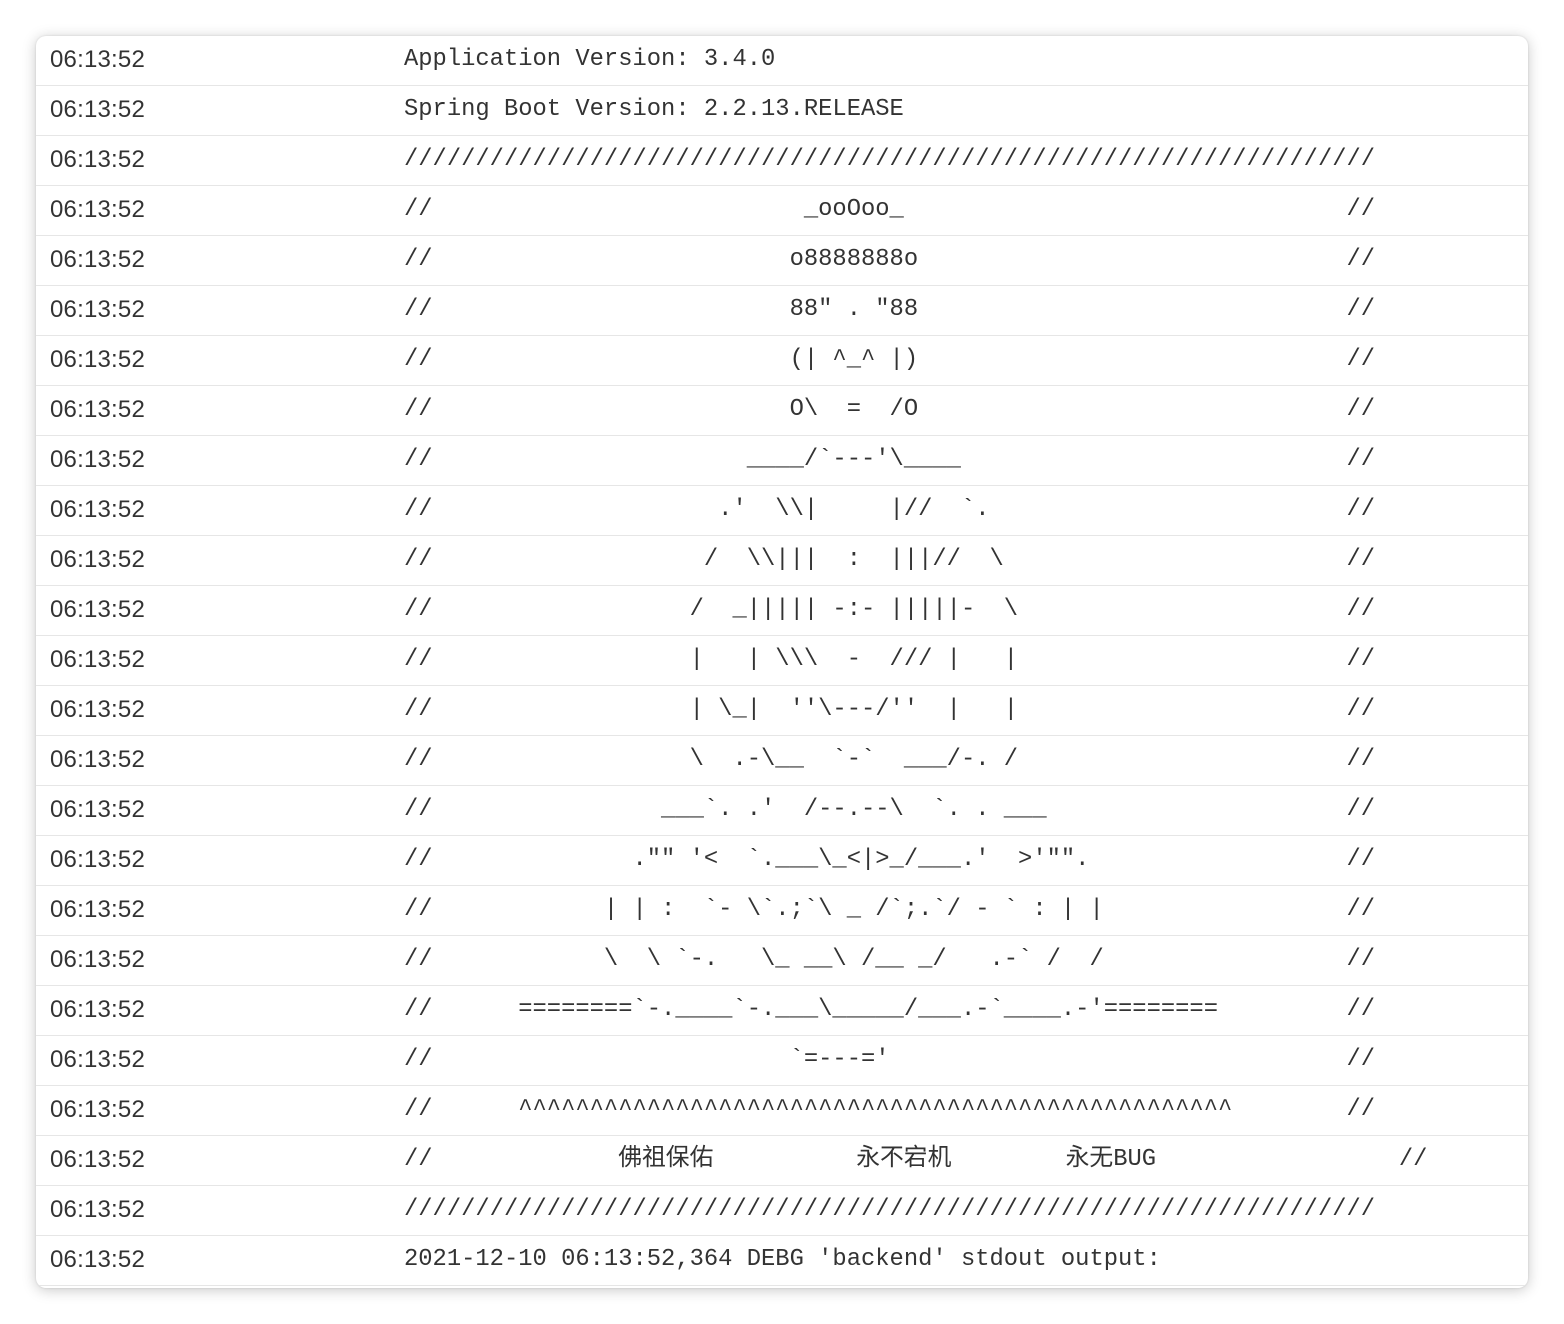 Image resolution: width=1564 pixels, height=1324 pixels. What do you see at coordinates (890, 309) in the screenshot?
I see `log-message: // 88" . "88 //` at bounding box center [890, 309].